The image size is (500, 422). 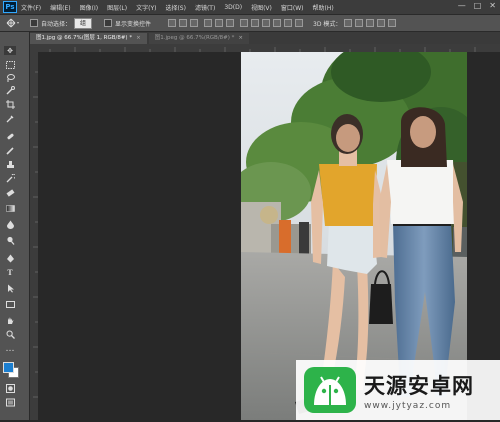 I want to click on pen-tool-icon, so click(x=10, y=258).